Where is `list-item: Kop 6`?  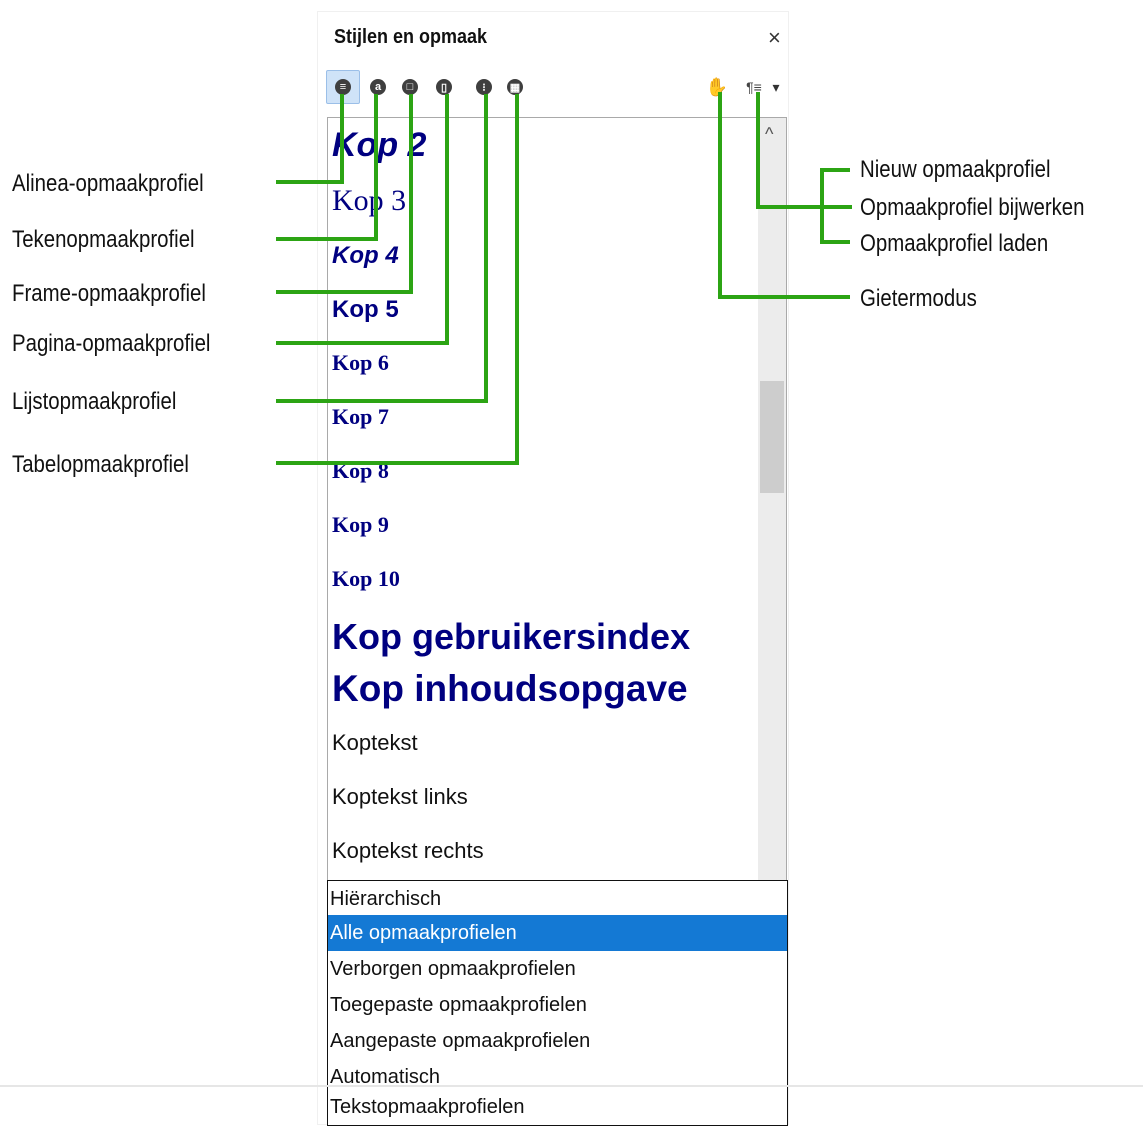 list-item: Kop 6 is located at coordinates (360, 363).